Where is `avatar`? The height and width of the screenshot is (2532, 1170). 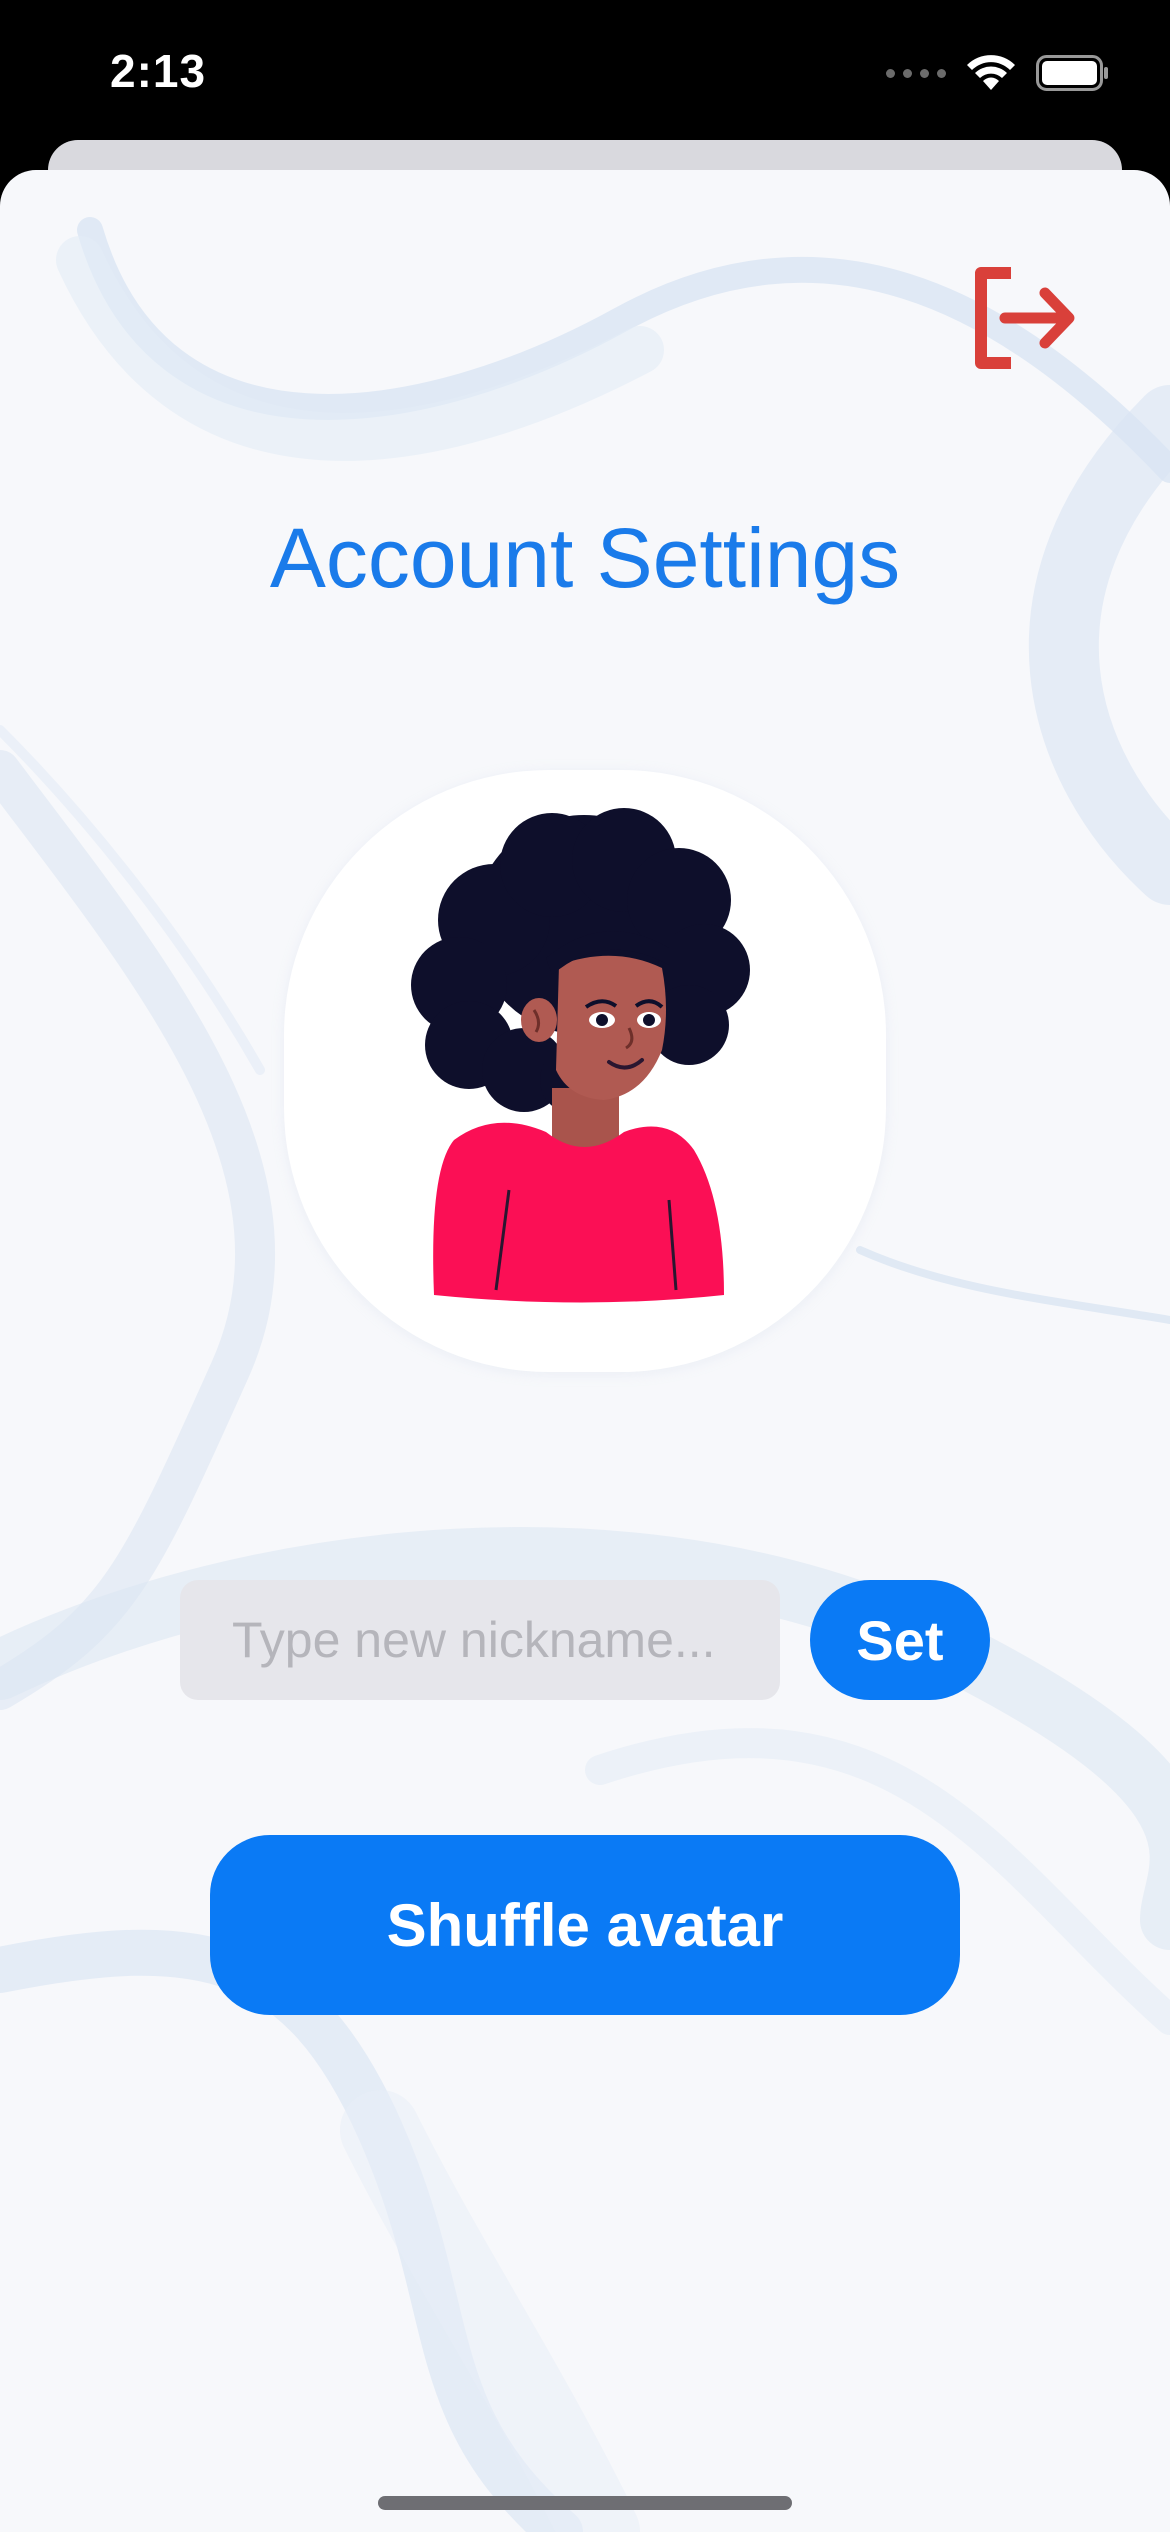
avatar is located at coordinates (585, 1071).